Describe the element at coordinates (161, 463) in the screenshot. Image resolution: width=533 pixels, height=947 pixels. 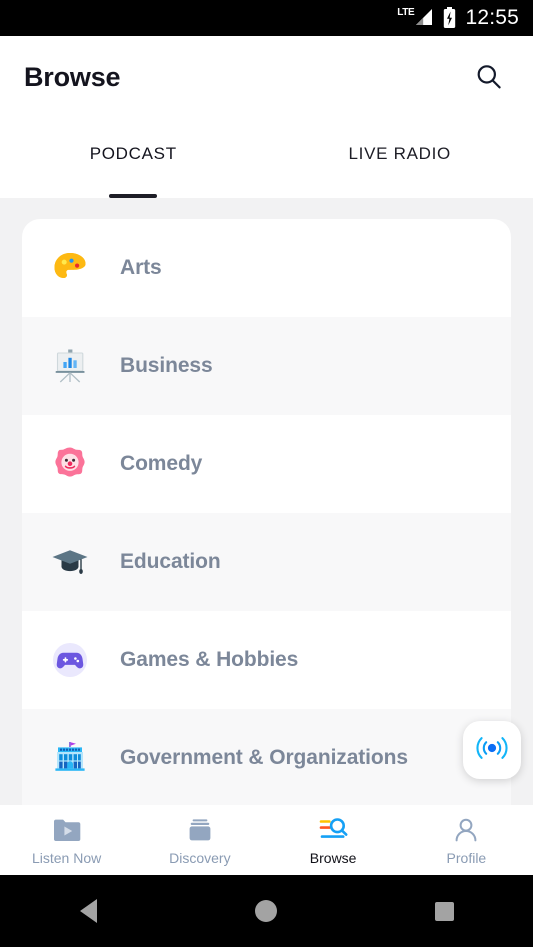
I see `category-label: Comedy` at that location.